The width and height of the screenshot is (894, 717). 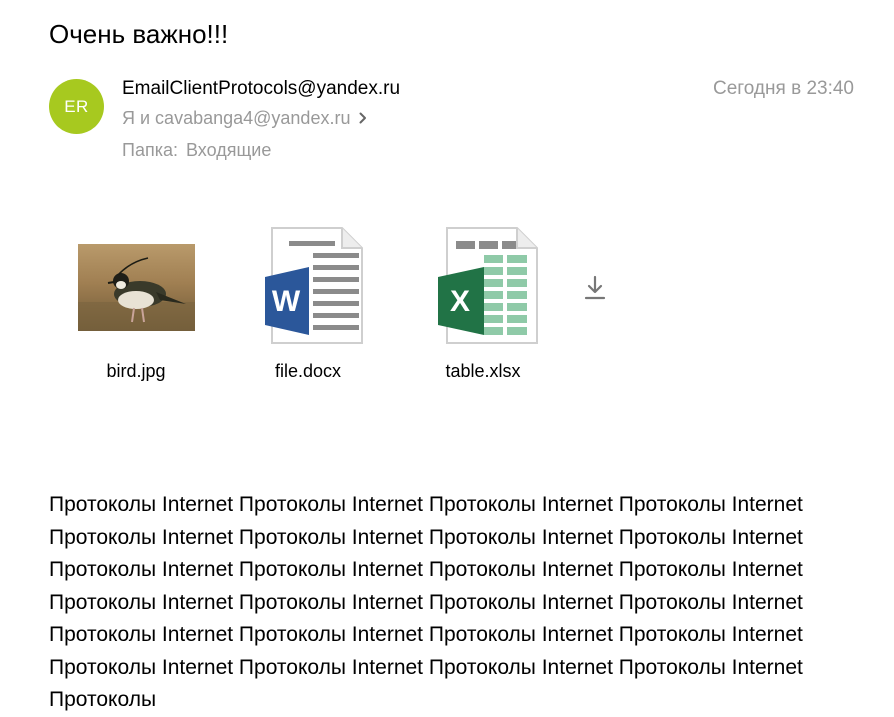 What do you see at coordinates (363, 118) in the screenshot?
I see `chevron-right-icon` at bounding box center [363, 118].